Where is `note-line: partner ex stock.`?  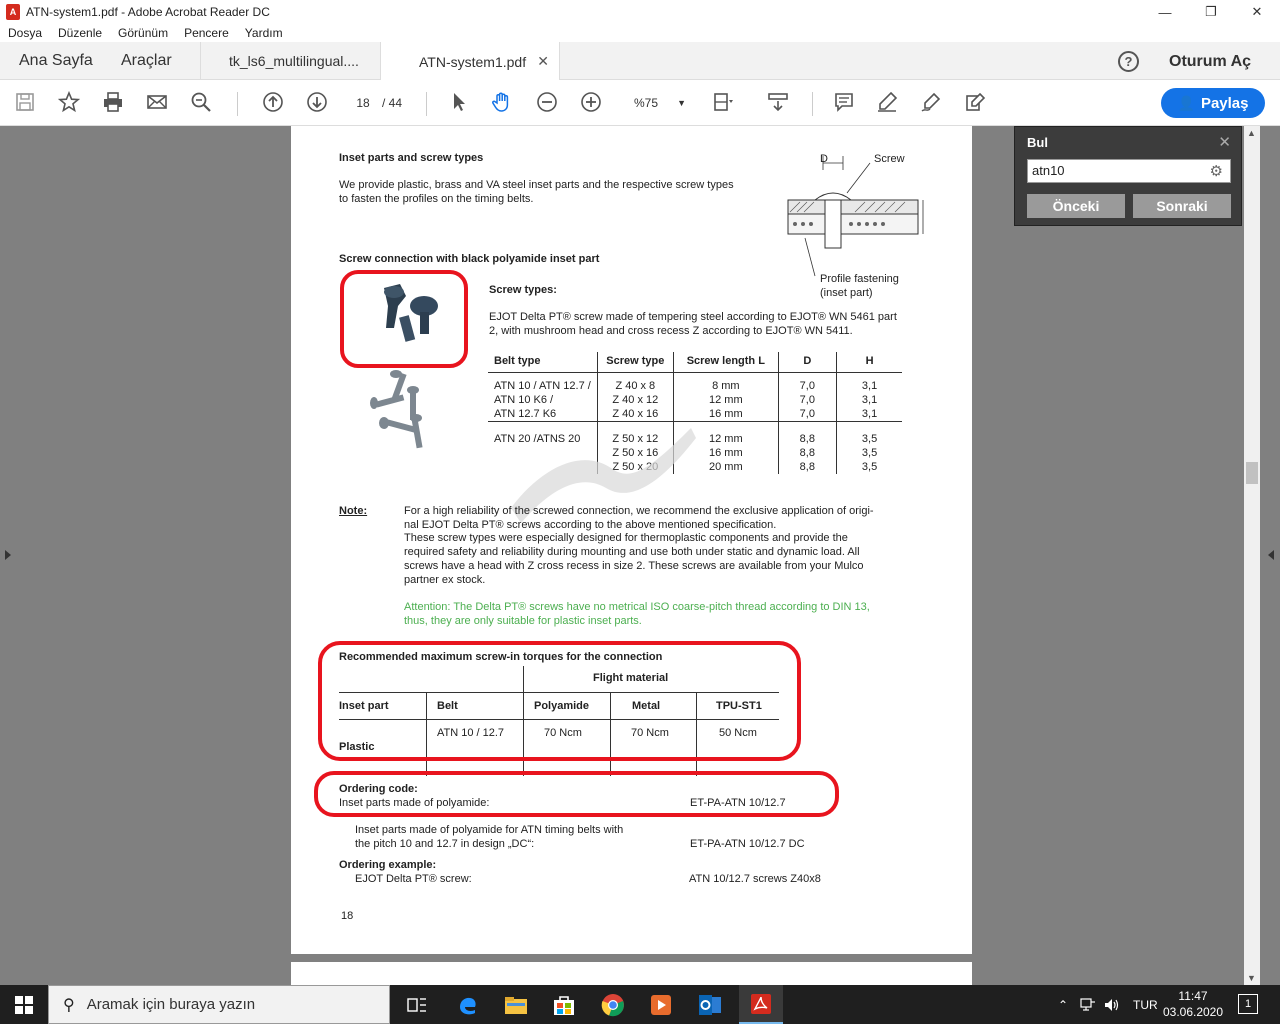
note-line: partner ex stock. is located at coordinates (445, 580).